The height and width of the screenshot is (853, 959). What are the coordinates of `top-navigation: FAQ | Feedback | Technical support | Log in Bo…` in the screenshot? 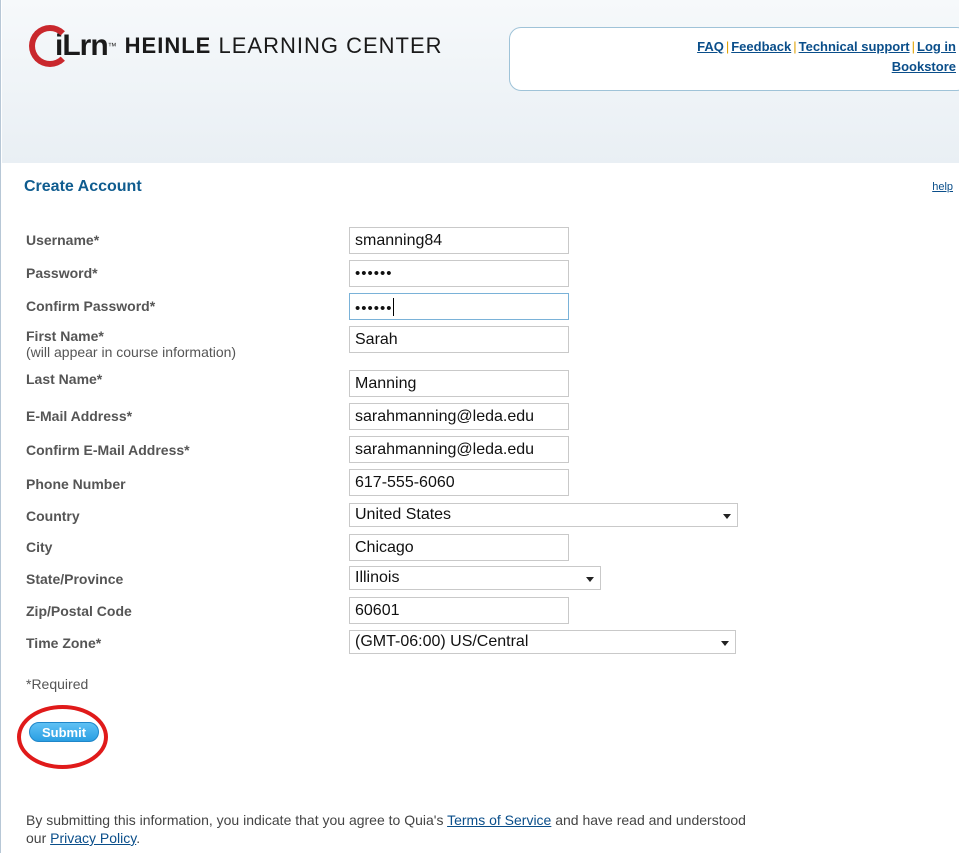 It's located at (734, 59).